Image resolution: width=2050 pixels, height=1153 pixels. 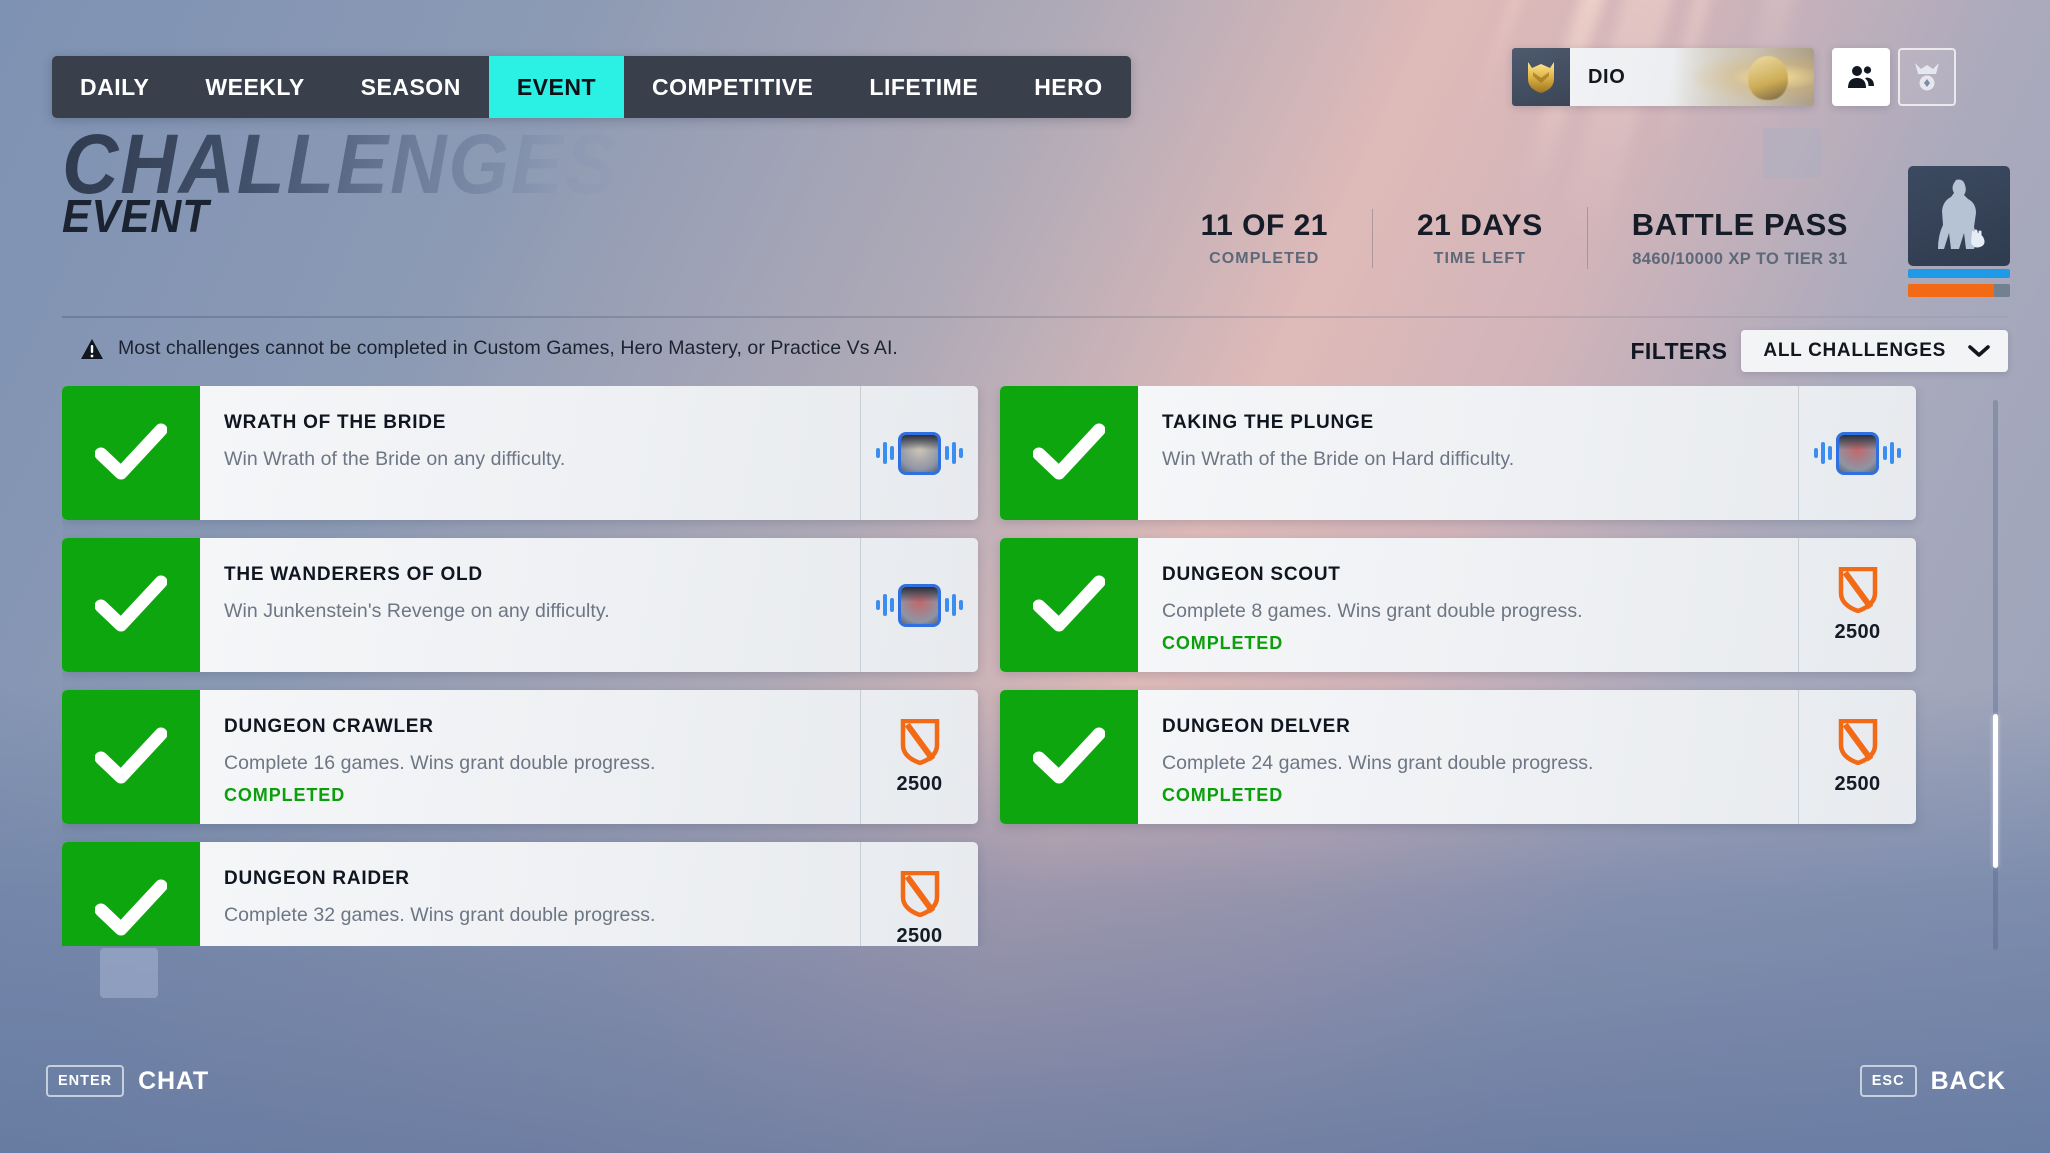 What do you see at coordinates (1995, 790) in the screenshot?
I see `scrollbar-thumb` at bounding box center [1995, 790].